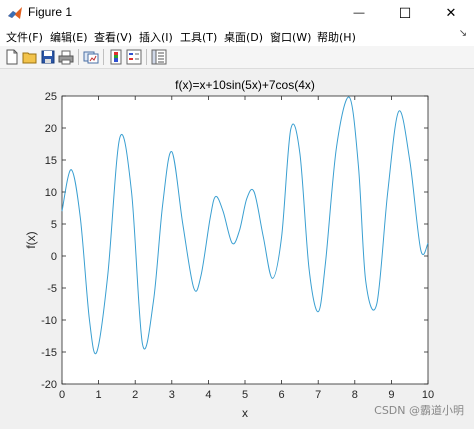  What do you see at coordinates (113, 37) in the screenshot?
I see `menu-view: 查看(V)` at bounding box center [113, 37].